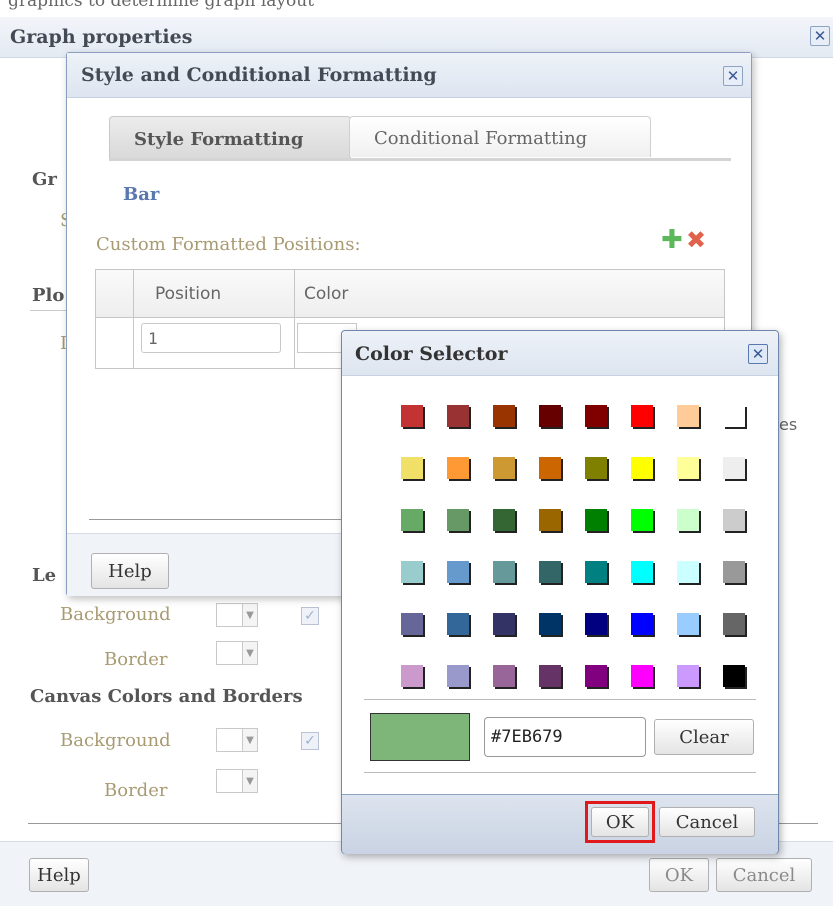 The height and width of the screenshot is (906, 833). What do you see at coordinates (259, 75) in the screenshot?
I see `style-dialog-title: Style and Conditional Formatting` at bounding box center [259, 75].